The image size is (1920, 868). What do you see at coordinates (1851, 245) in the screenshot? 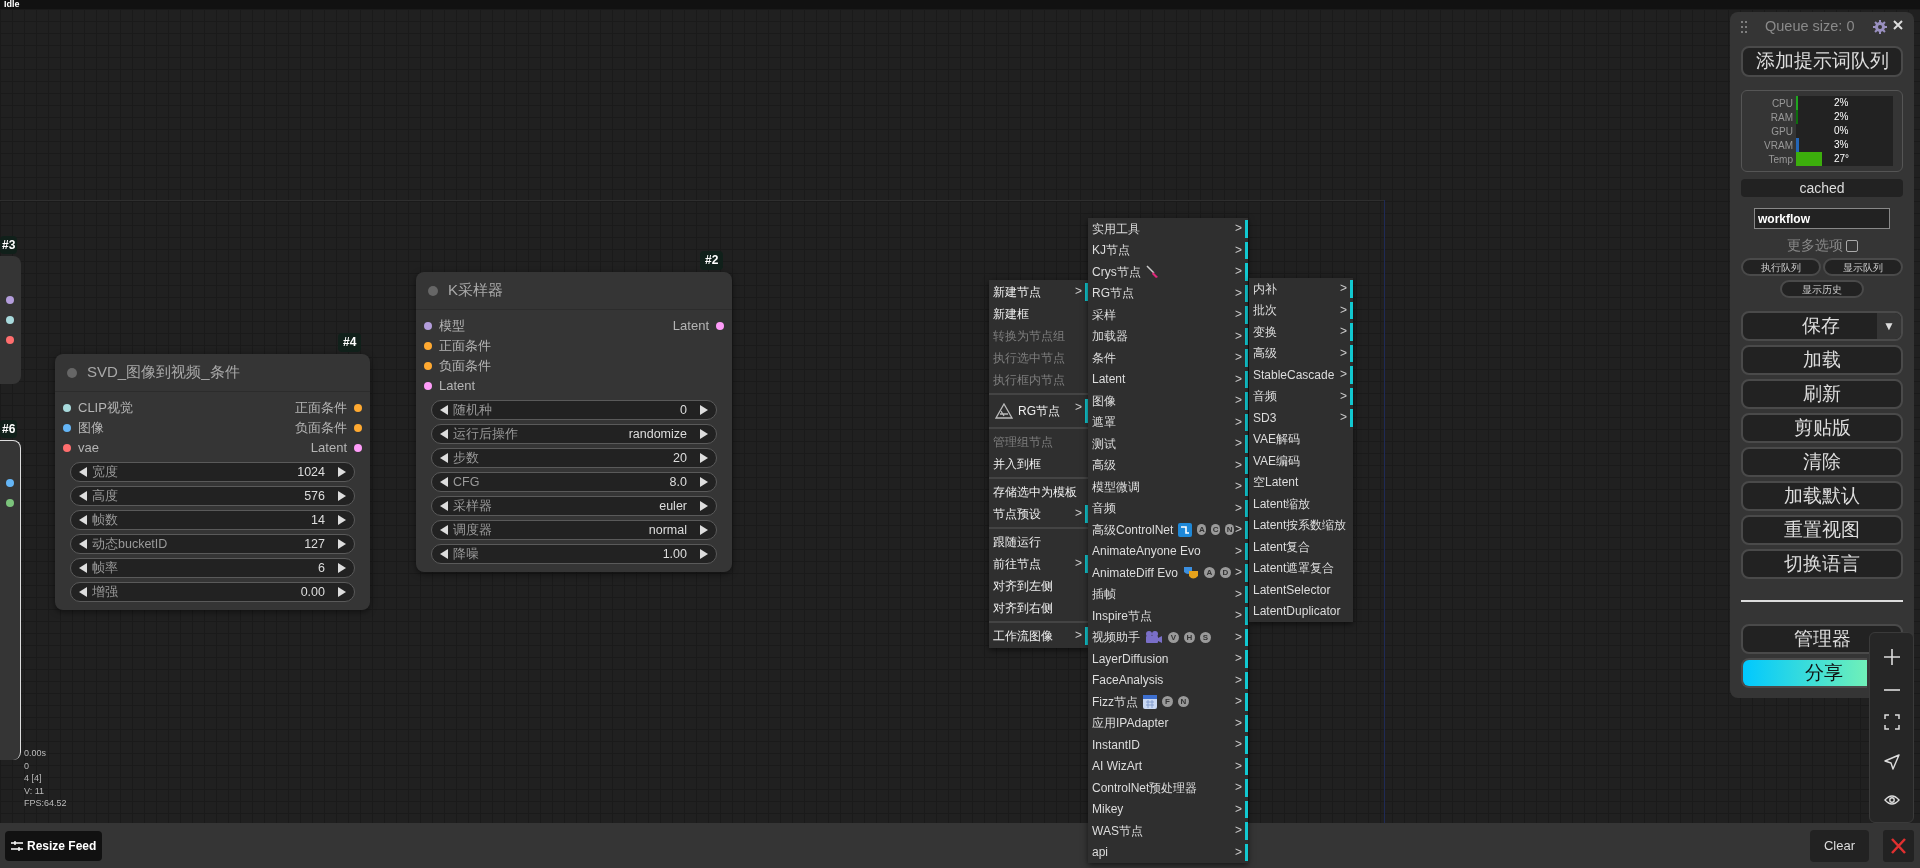
I see `checkbox` at bounding box center [1851, 245].